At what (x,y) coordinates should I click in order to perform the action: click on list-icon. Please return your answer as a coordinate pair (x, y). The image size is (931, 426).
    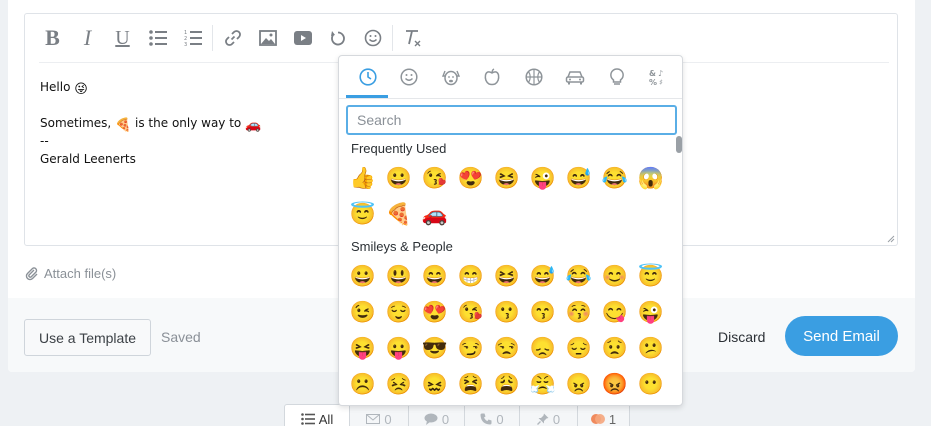
    Looking at the image, I should click on (307, 419).